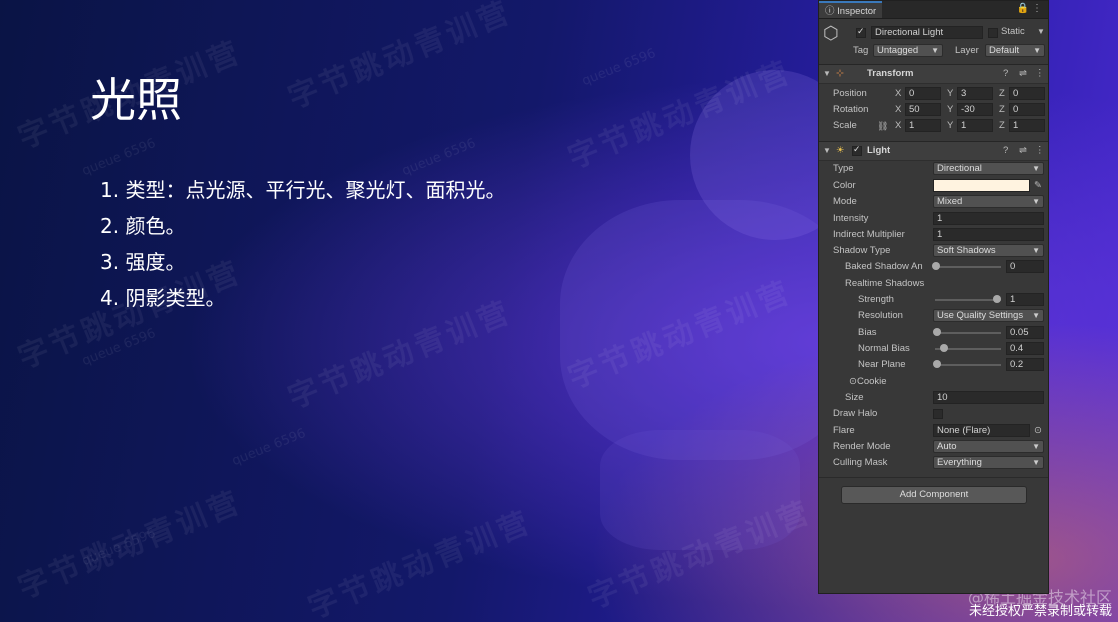 This screenshot has height=622, width=1118. Describe the element at coordinates (868, 382) in the screenshot. I see `cookie-foldout: ⊙Cookie` at that location.